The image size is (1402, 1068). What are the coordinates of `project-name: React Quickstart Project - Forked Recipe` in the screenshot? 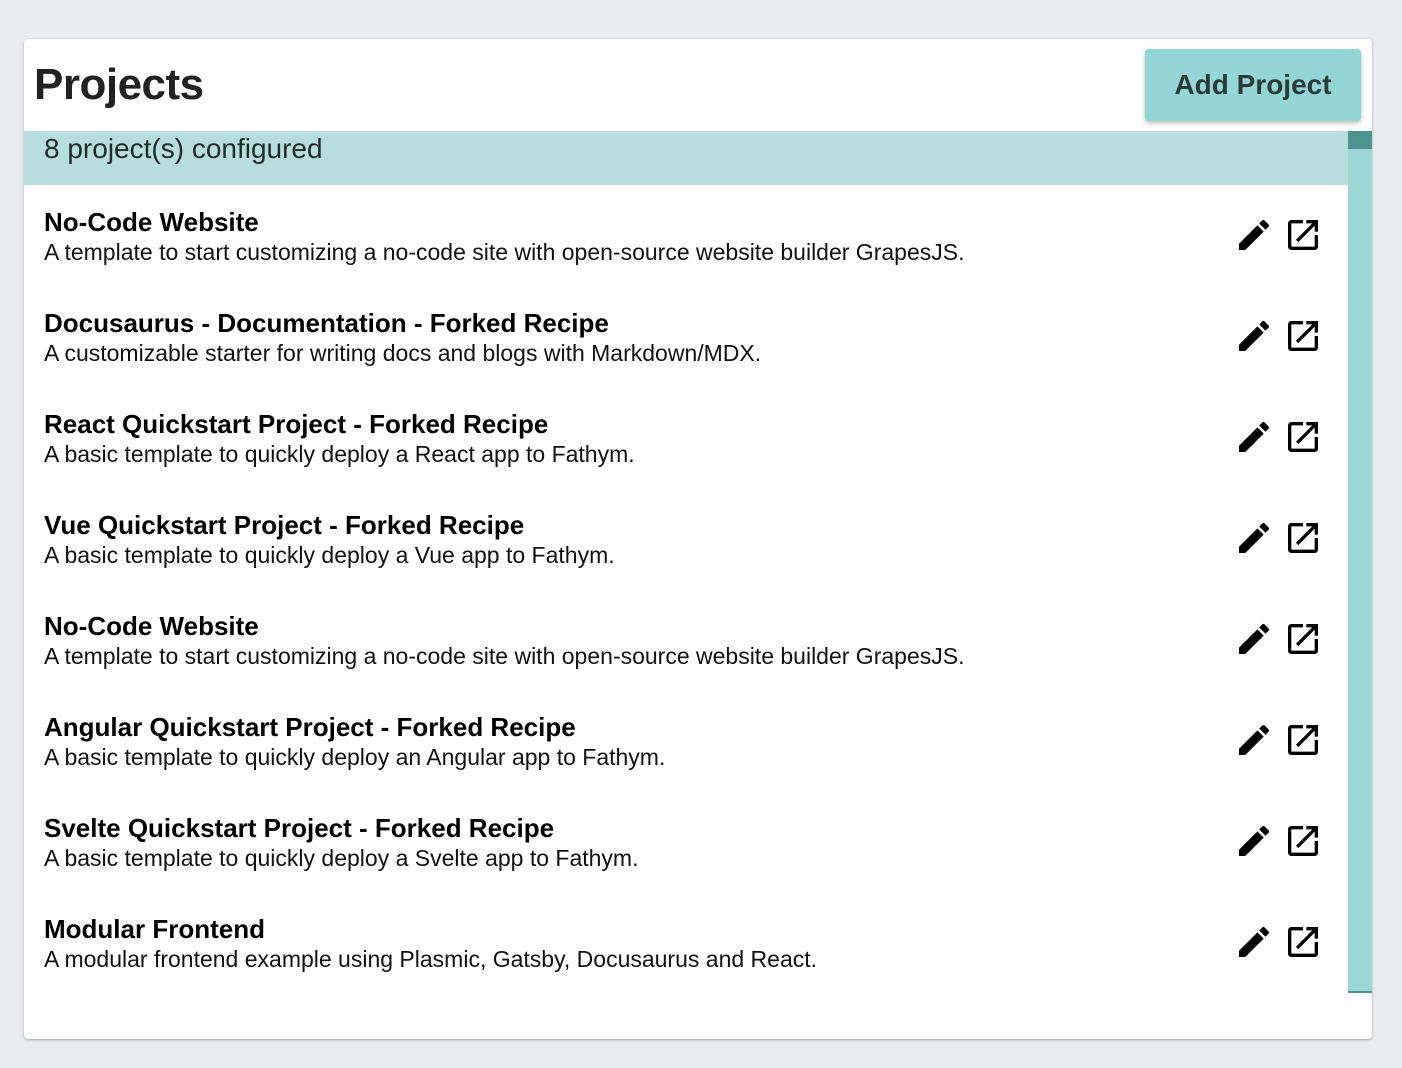 It's located at (296, 424).